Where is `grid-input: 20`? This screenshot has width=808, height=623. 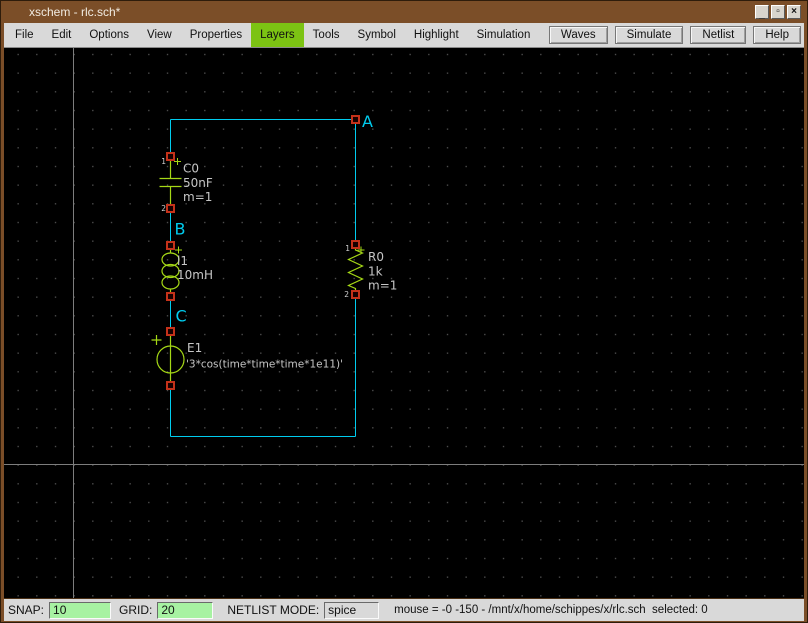
grid-input: 20 is located at coordinates (185, 610).